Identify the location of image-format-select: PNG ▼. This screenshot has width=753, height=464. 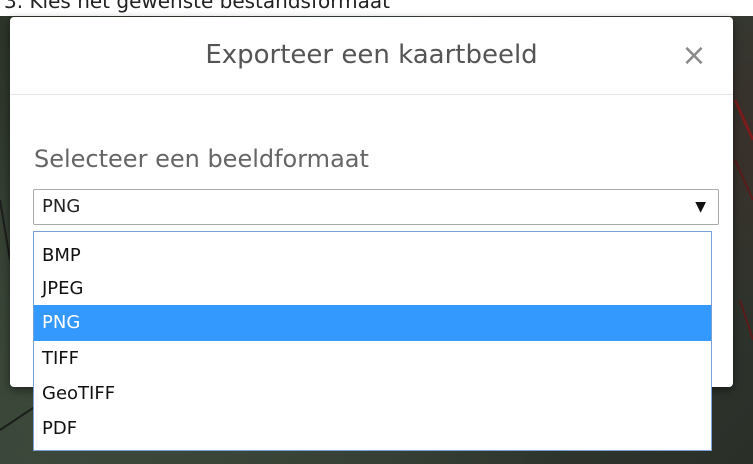
(376, 207).